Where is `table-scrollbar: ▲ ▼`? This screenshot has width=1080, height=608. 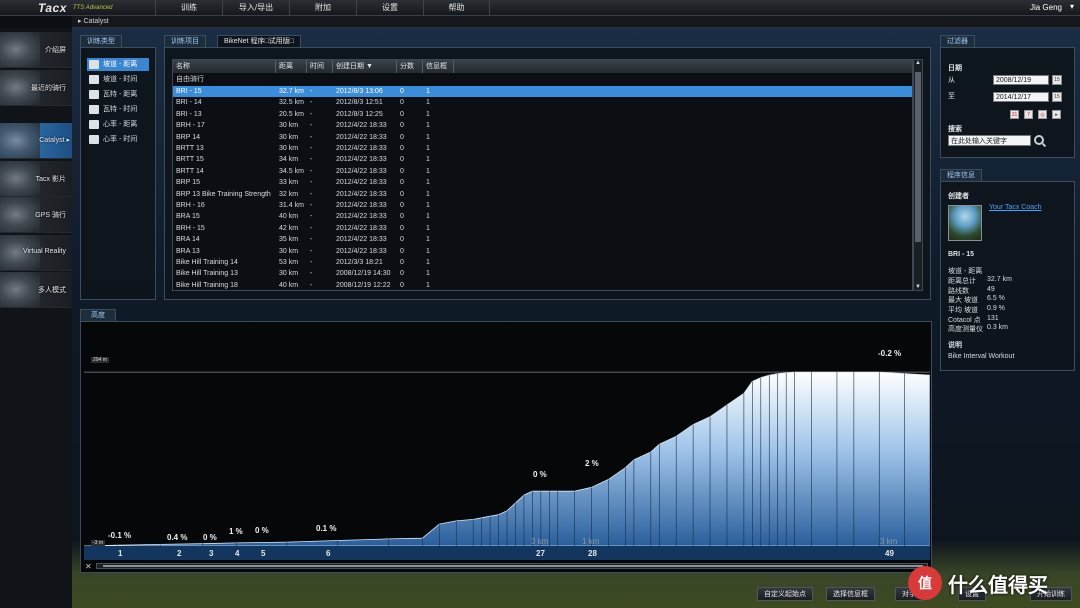
table-scrollbar: ▲ ▼ is located at coordinates (918, 175).